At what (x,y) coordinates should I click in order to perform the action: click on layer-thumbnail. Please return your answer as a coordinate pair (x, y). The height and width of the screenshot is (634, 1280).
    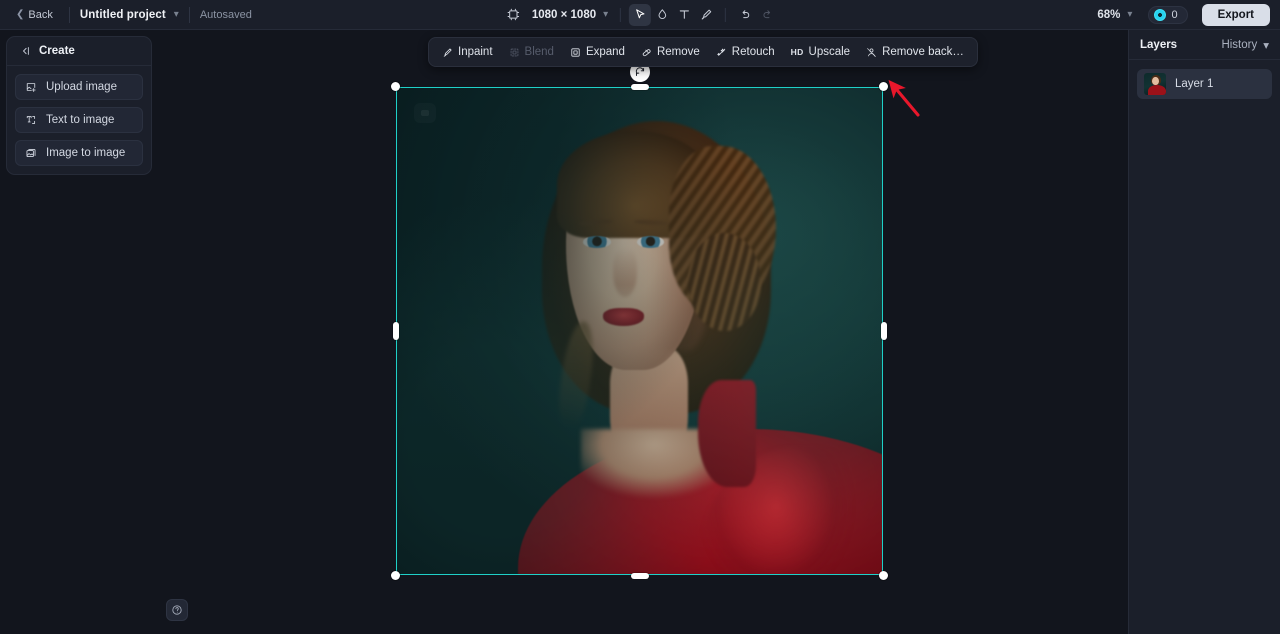
    Looking at the image, I should click on (1155, 84).